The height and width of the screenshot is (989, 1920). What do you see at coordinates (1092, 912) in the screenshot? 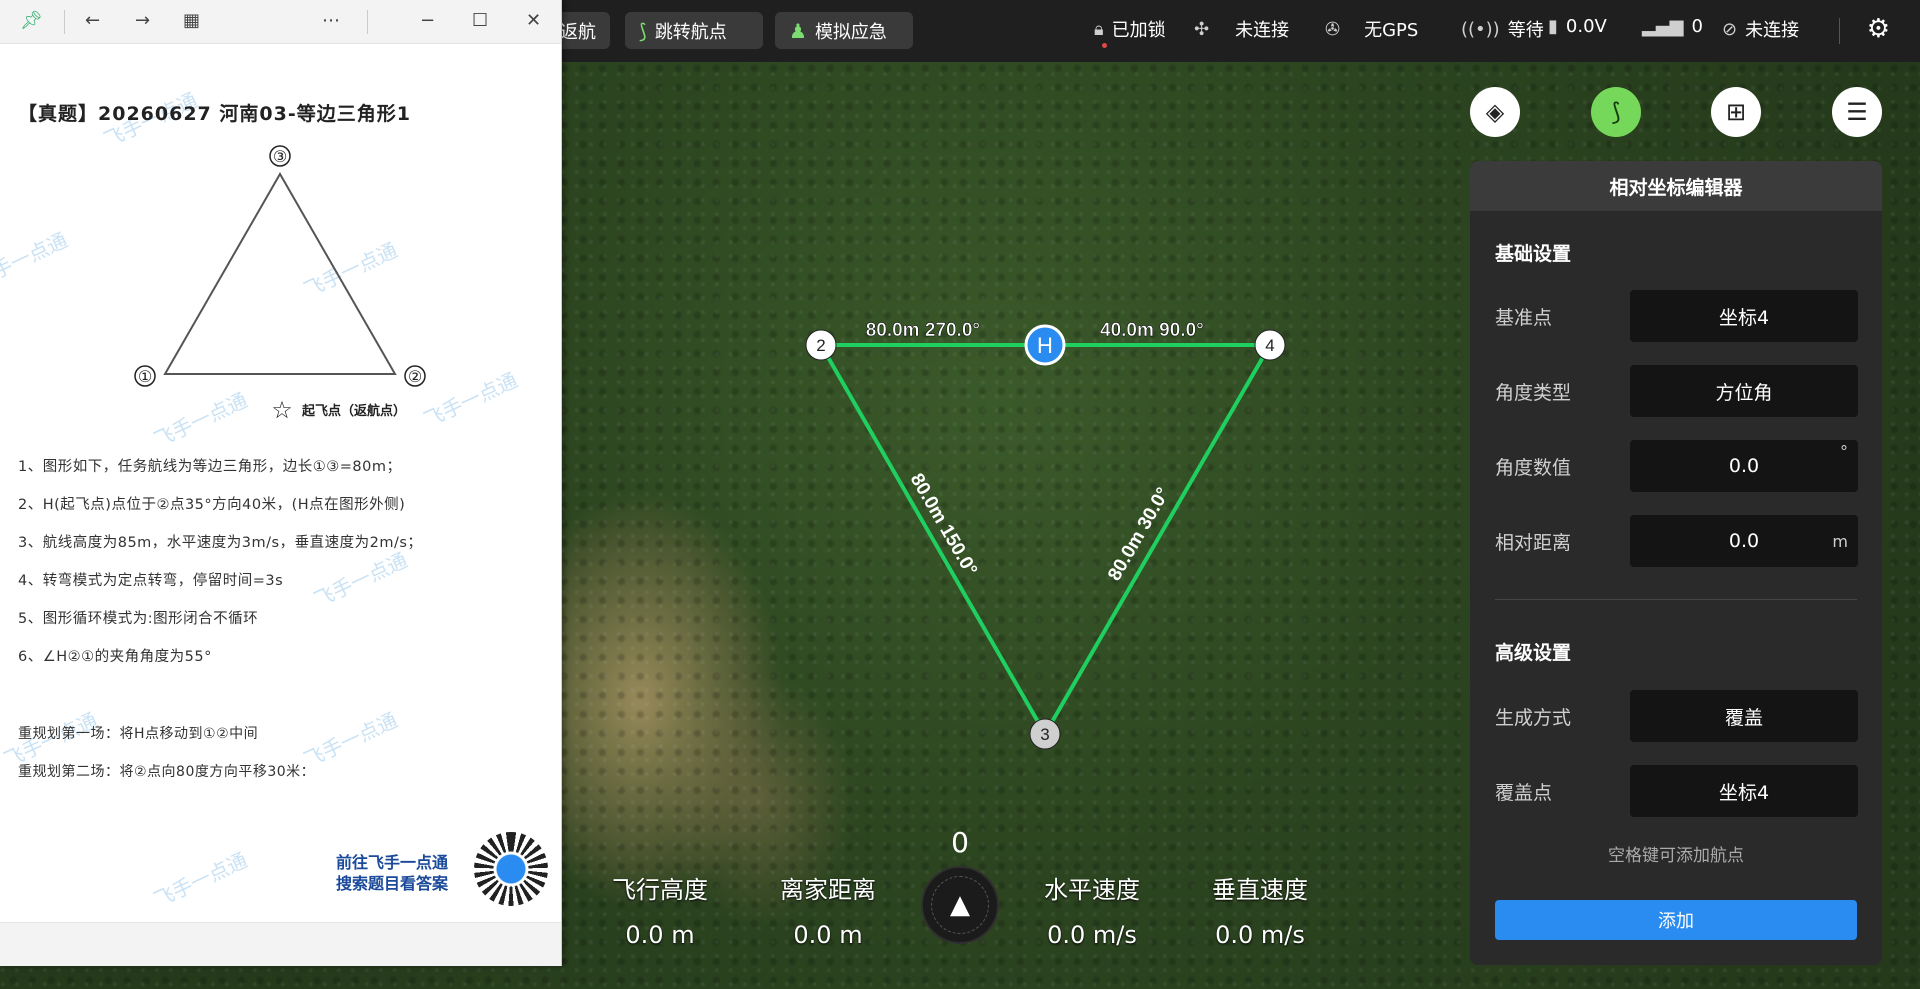
I see `horizontal-speed-readout: 水平速度 0.0 m/s` at bounding box center [1092, 912].